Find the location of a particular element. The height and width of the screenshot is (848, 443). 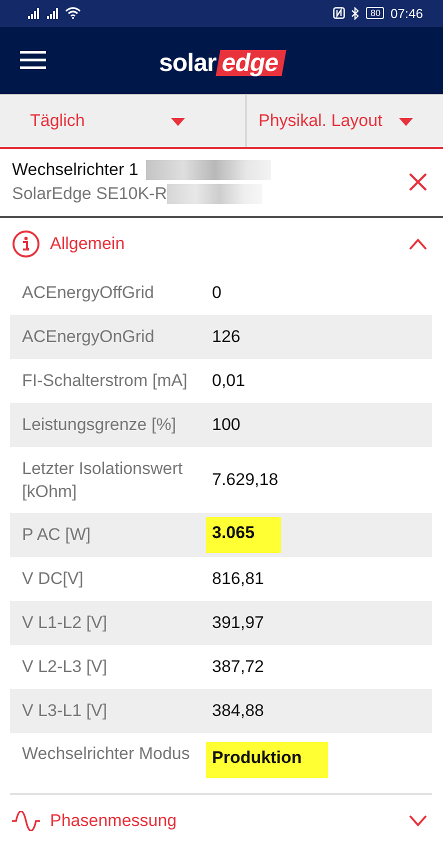

logo: solar edge is located at coordinates (222, 63).